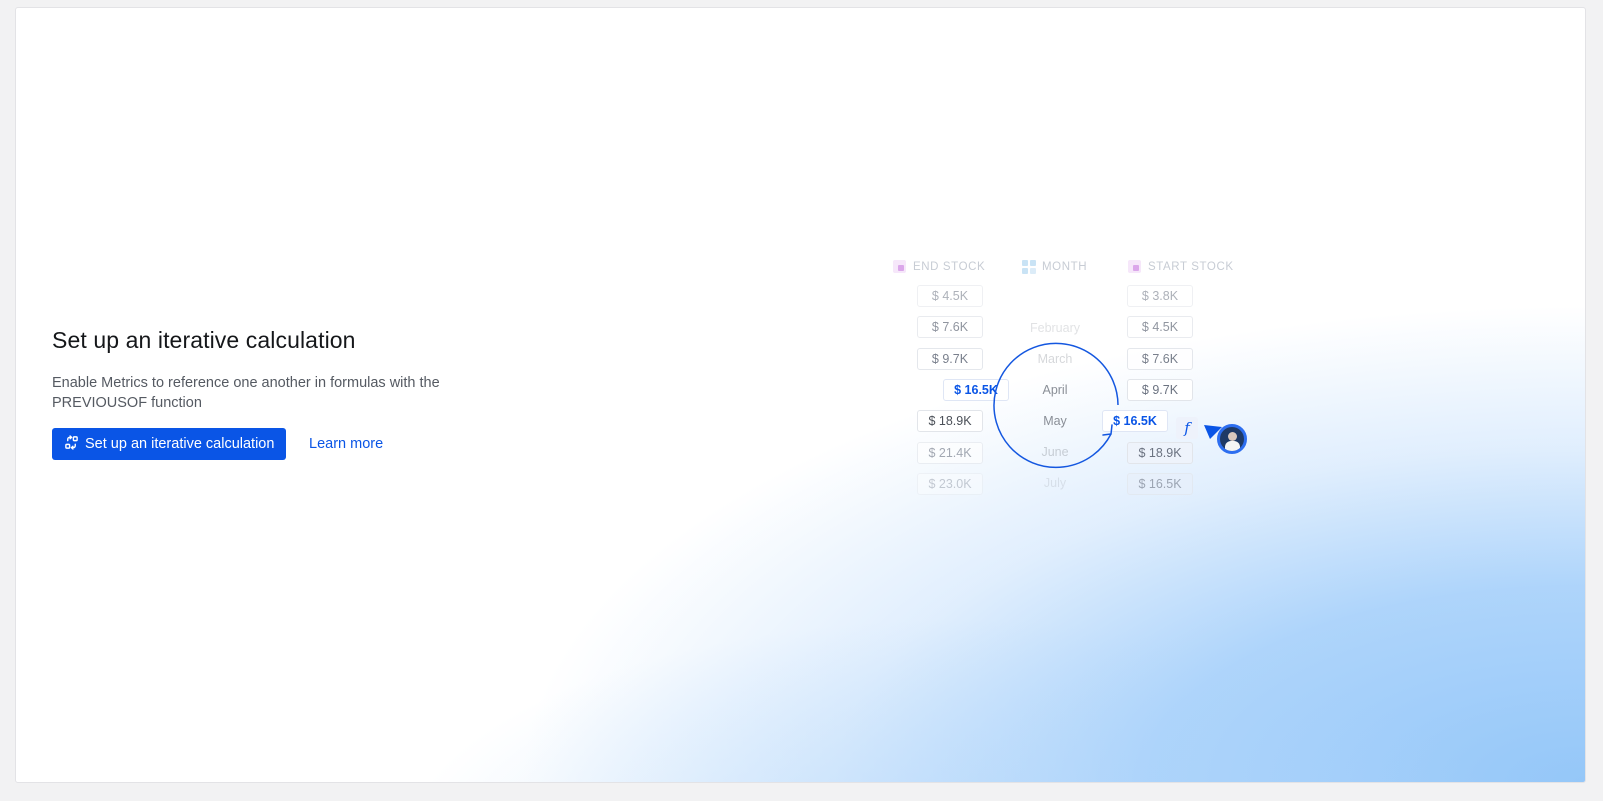 The width and height of the screenshot is (1603, 801). What do you see at coordinates (1160, 453) in the screenshot?
I see `start-stock-cell: $ 18.9K` at bounding box center [1160, 453].